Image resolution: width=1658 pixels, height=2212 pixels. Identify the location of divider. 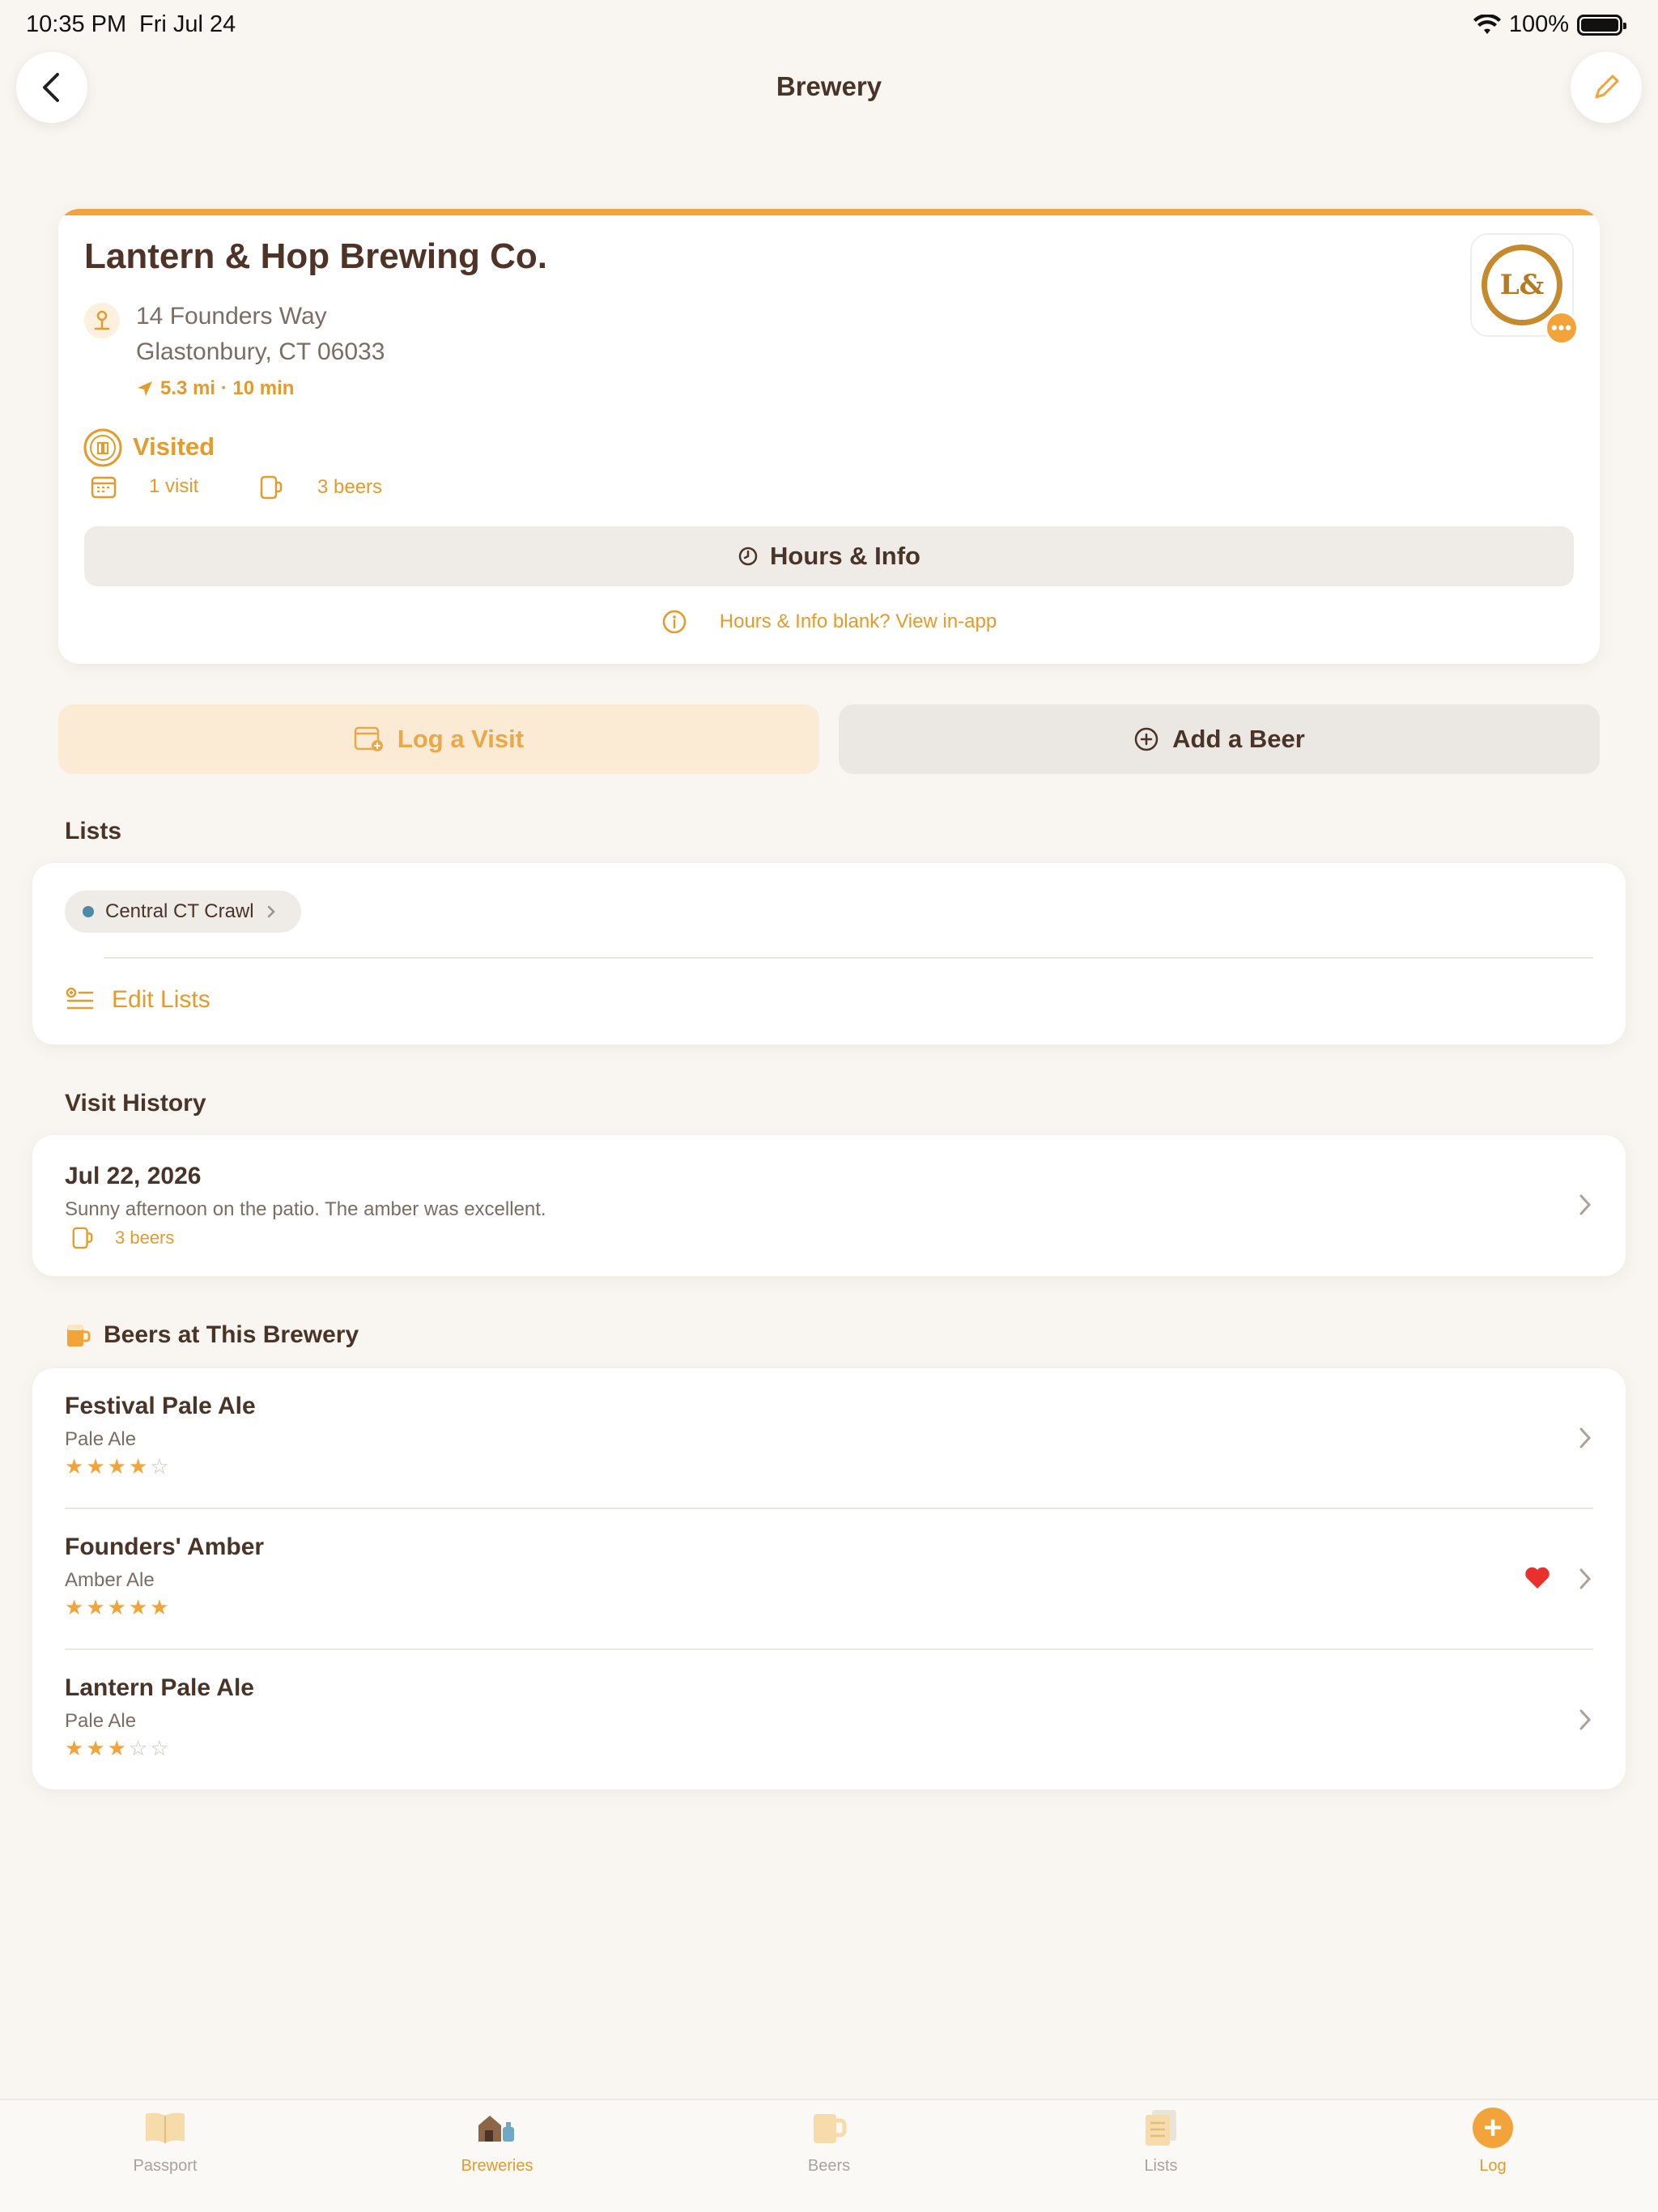
(848, 958).